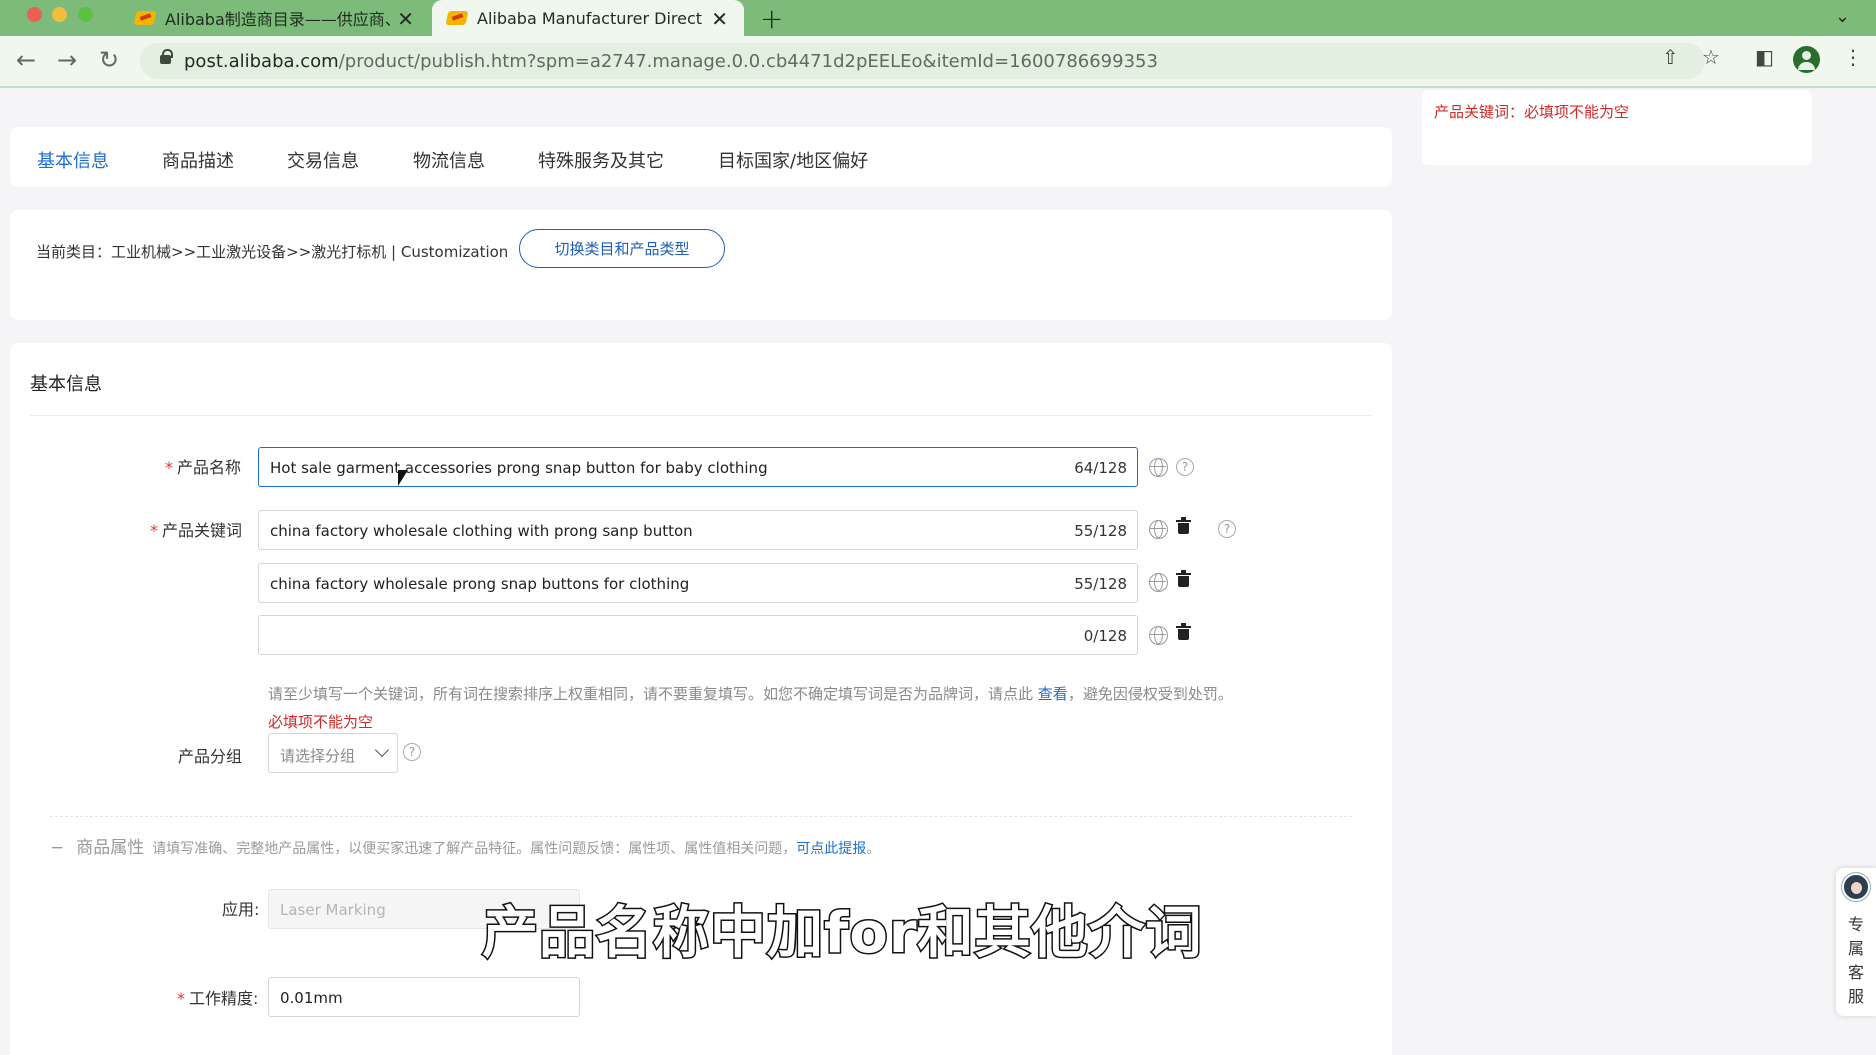  What do you see at coordinates (793, 160) in the screenshot?
I see `tab-target-countries: 目标国家/地区偏好` at bounding box center [793, 160].